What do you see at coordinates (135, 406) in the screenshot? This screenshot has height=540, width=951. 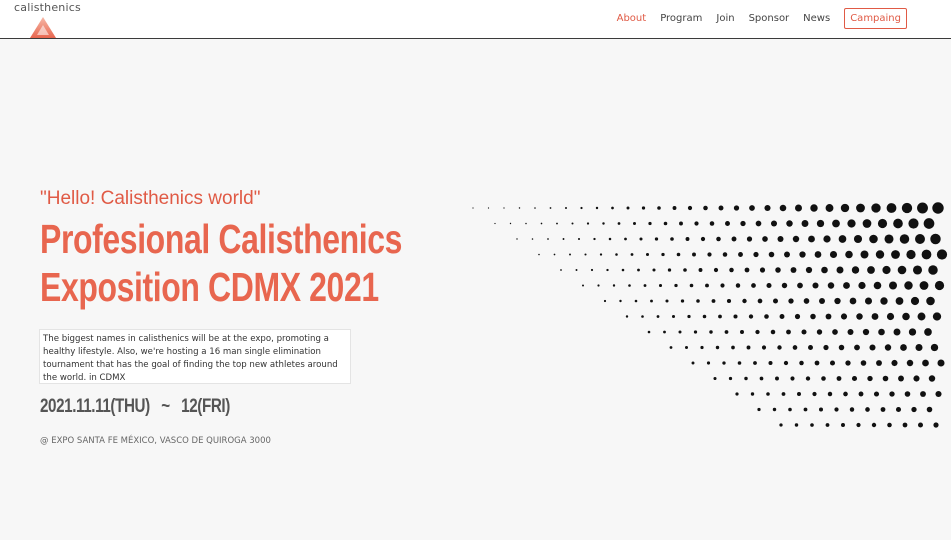 I see `event-dates: 2021.11.11(THU) ~ 12(FRI)` at bounding box center [135, 406].